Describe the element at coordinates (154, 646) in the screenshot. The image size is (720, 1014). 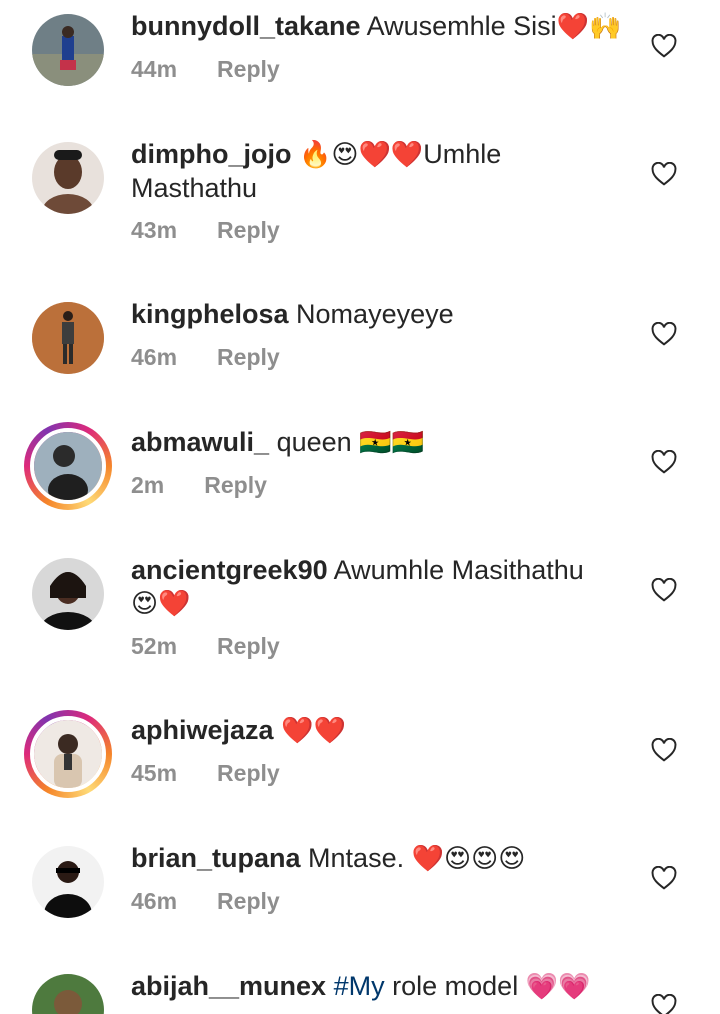
I see `comment-time: 52m` at that location.